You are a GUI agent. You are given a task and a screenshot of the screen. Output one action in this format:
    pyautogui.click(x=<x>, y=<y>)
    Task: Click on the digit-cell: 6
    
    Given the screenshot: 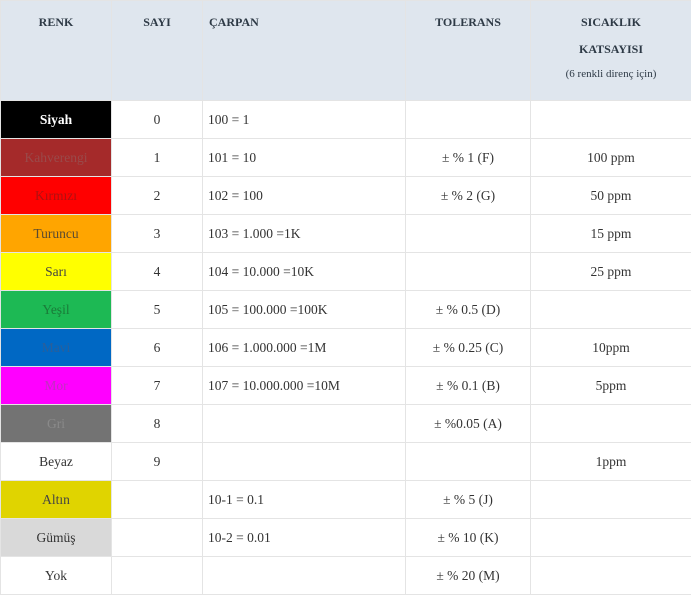 What is the action you would take?
    pyautogui.click(x=157, y=348)
    